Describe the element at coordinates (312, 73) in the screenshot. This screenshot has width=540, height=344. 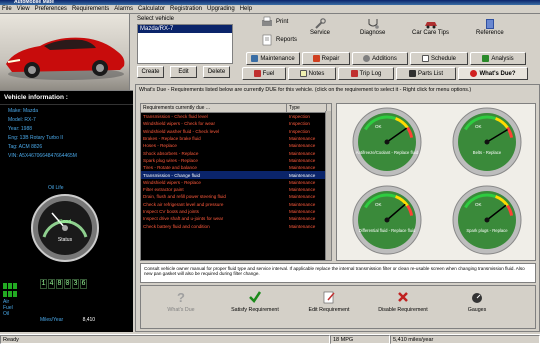
I see `tab-notes: Notes` at that location.